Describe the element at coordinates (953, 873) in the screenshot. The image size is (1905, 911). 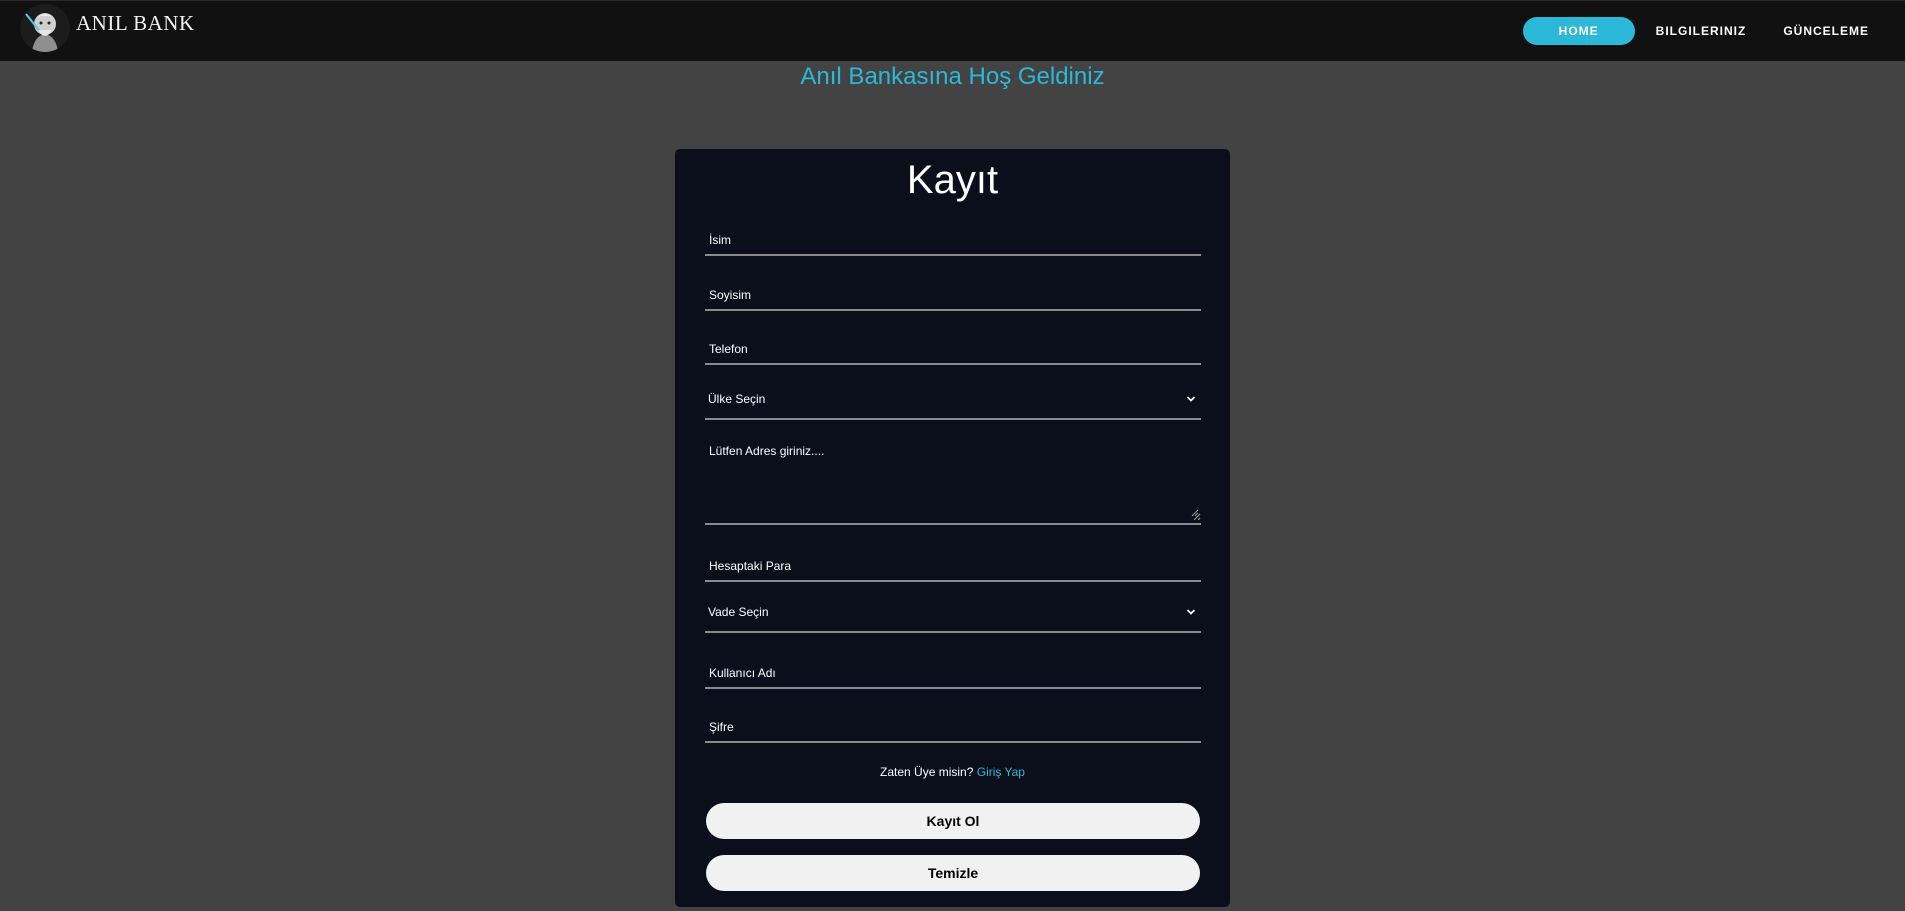
I see `temizle-button: Temizle` at that location.